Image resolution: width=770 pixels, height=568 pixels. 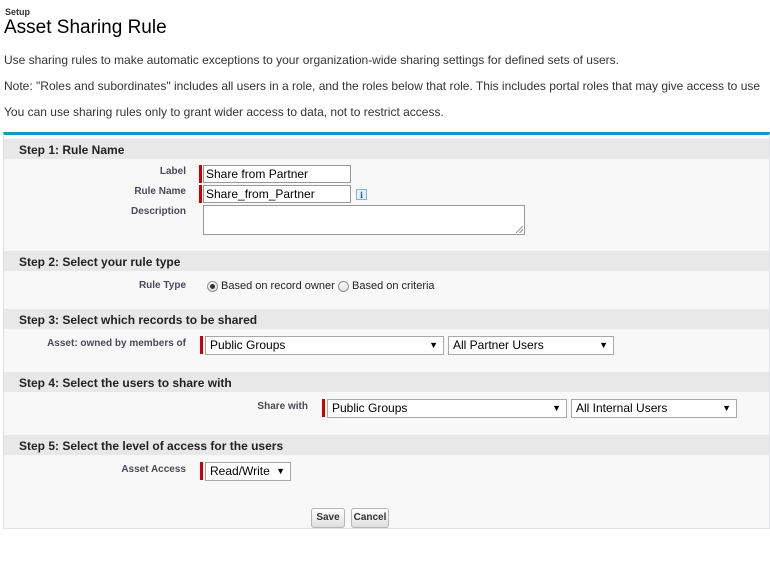 I want to click on owned-by-group-value: All Partner Users, so click(x=498, y=345).